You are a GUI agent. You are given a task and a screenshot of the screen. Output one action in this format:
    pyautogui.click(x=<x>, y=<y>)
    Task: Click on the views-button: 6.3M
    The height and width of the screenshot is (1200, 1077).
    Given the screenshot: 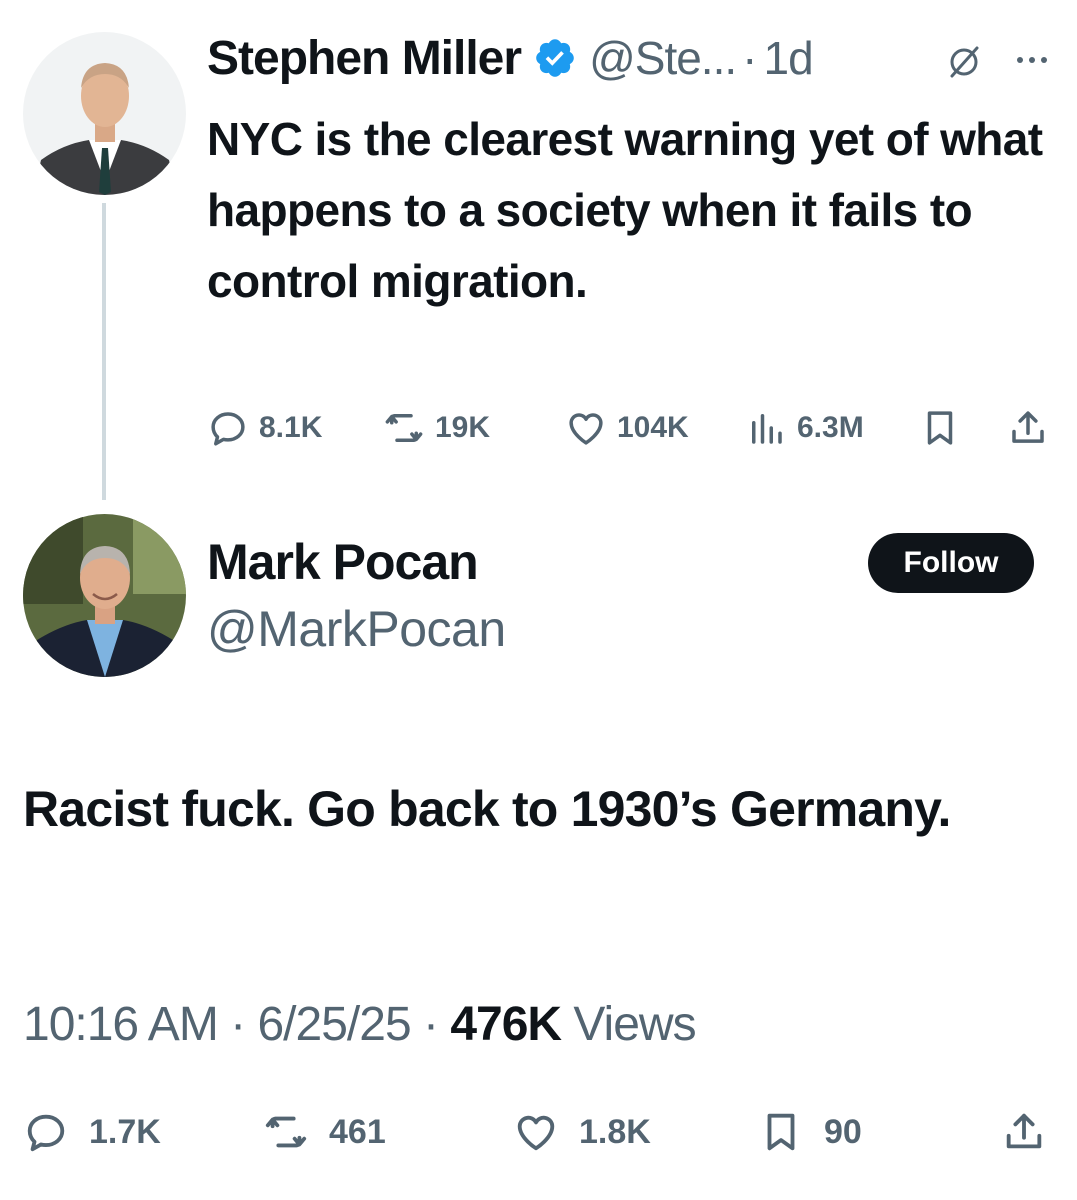 What is the action you would take?
    pyautogui.click(x=804, y=428)
    